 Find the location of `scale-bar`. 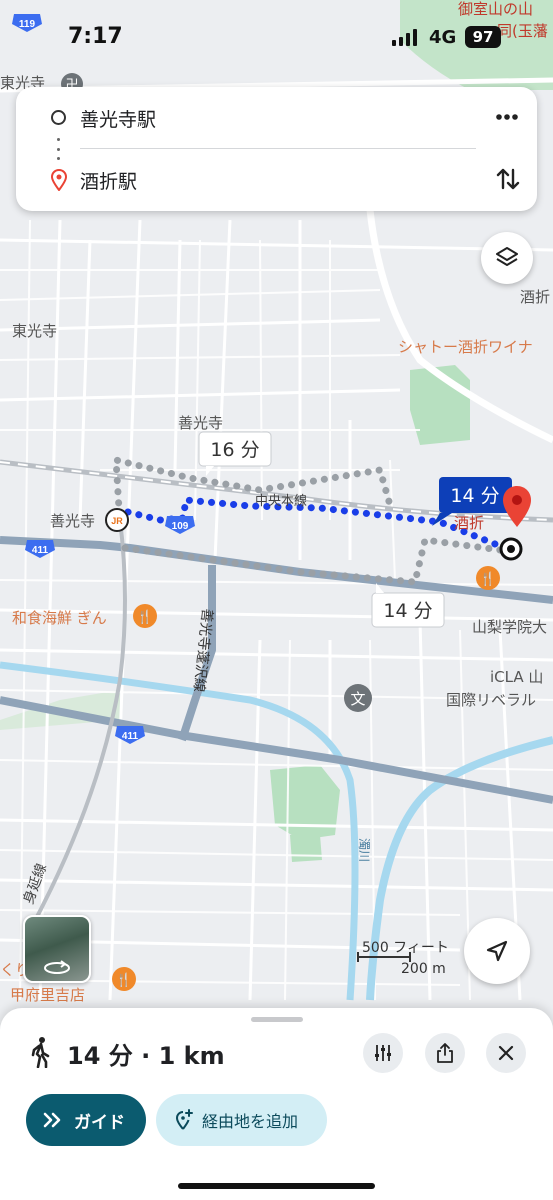

scale-bar is located at coordinates (384, 957).